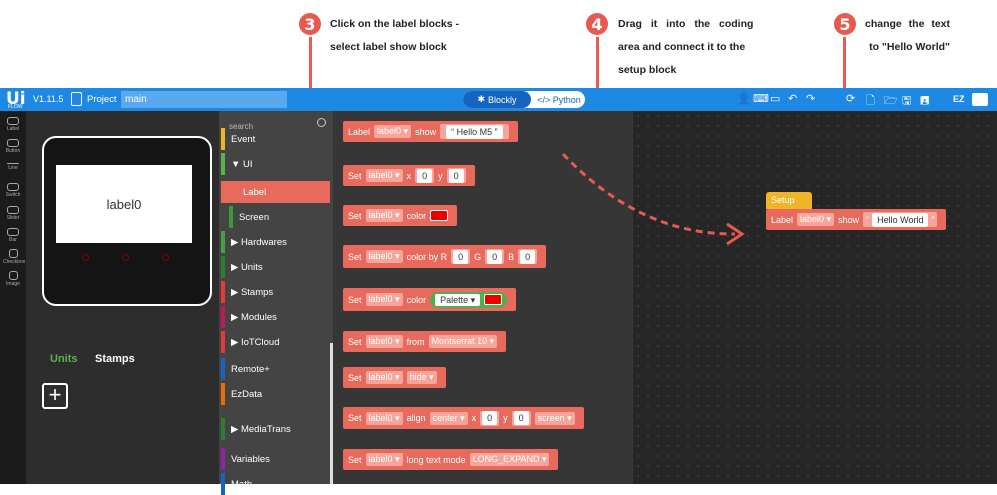 This screenshot has width=997, height=495. What do you see at coordinates (275, 217) in the screenshot?
I see `category-screen: Screen` at bounding box center [275, 217].